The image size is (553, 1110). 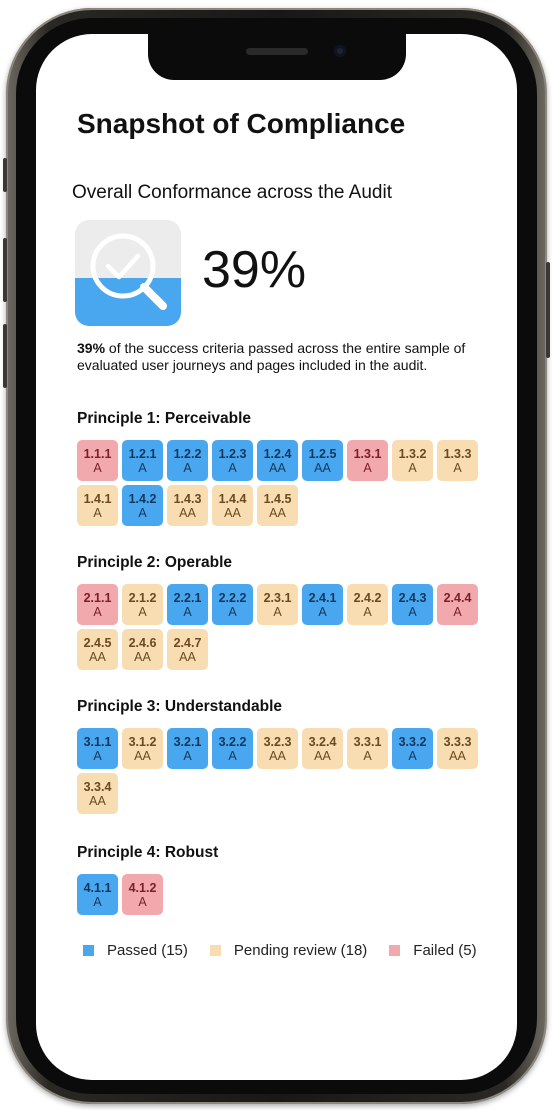 I want to click on criterion-chip: 3.3.3 AA, so click(x=457, y=748).